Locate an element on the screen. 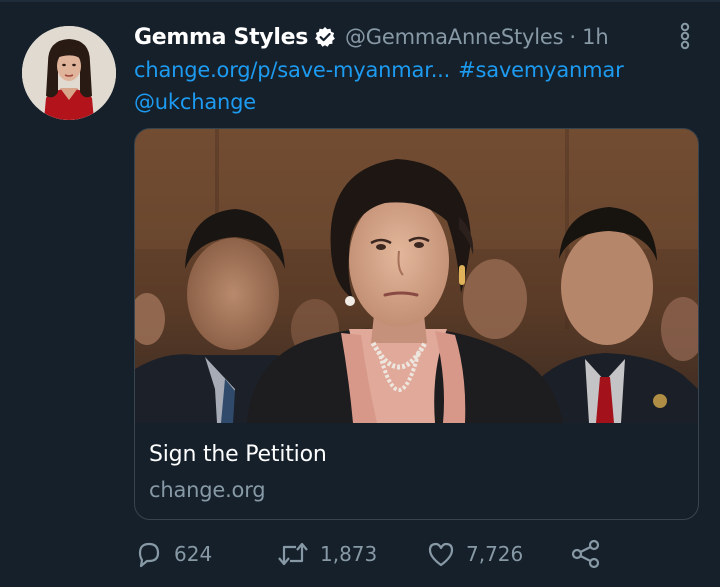  retweet-button: 1,873 is located at coordinates (326, 554).